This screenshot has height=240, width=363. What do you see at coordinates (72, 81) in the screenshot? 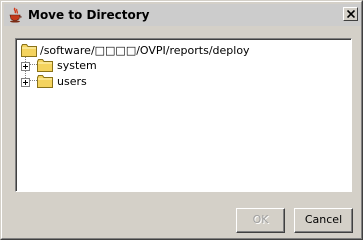
I see `tree-node-label: users` at bounding box center [72, 81].